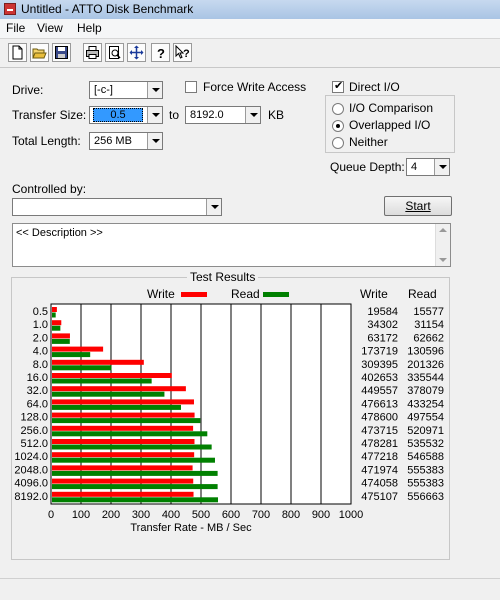  I want to click on queue-depth-select: 4, so click(428, 167).